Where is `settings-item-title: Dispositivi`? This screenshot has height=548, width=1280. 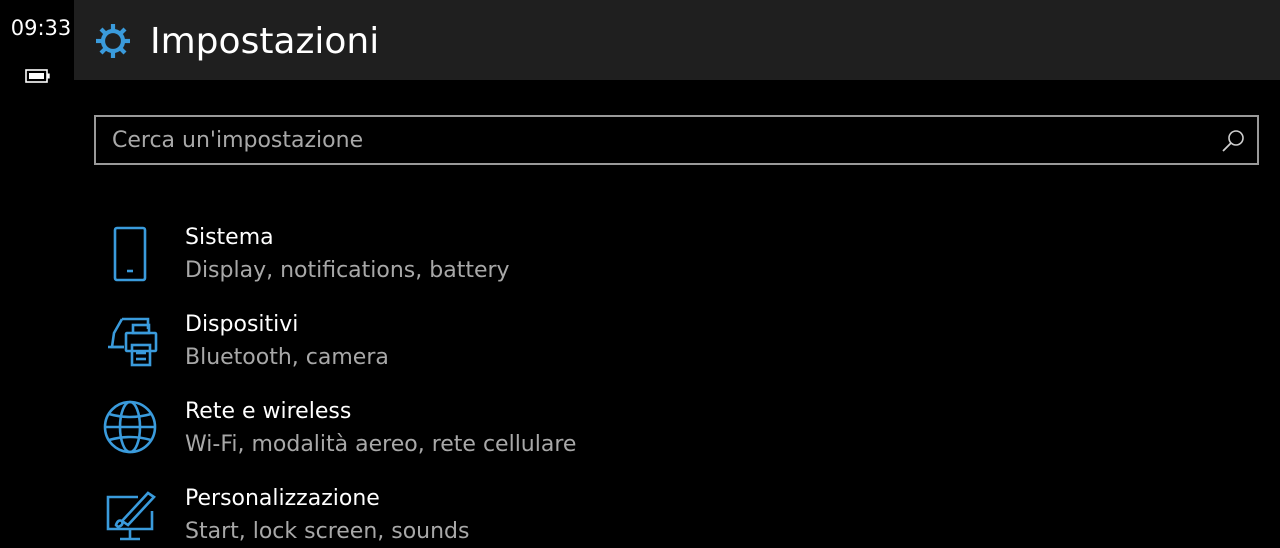 settings-item-title: Dispositivi is located at coordinates (242, 324).